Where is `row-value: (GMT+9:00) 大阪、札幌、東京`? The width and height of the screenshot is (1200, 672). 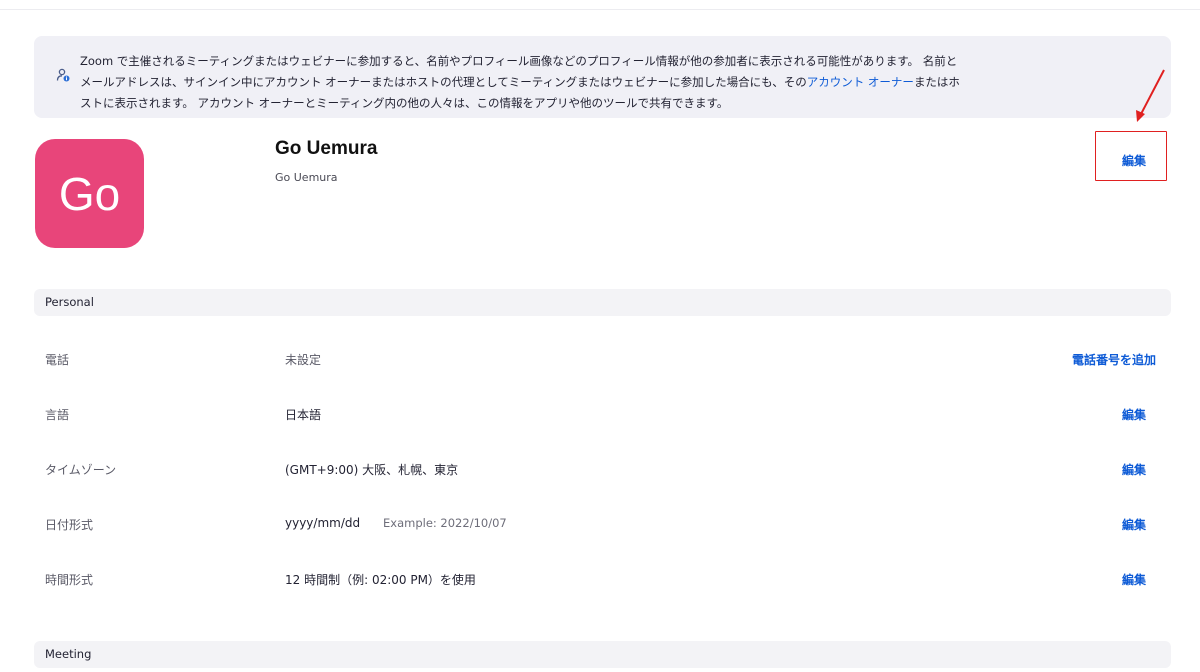
row-value: (GMT+9:00) 大阪、札幌、東京 is located at coordinates (372, 470).